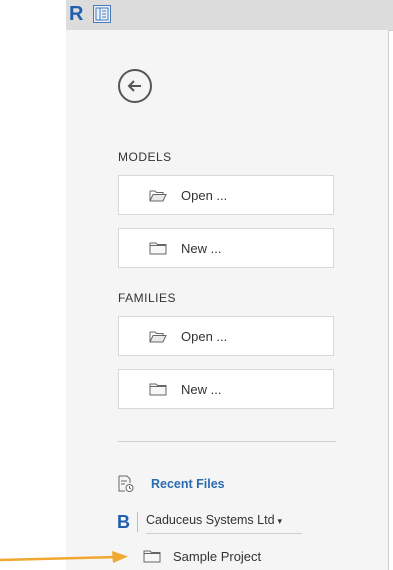 Image resolution: width=393 pixels, height=570 pixels. I want to click on back-arrow-icon, so click(134, 86).